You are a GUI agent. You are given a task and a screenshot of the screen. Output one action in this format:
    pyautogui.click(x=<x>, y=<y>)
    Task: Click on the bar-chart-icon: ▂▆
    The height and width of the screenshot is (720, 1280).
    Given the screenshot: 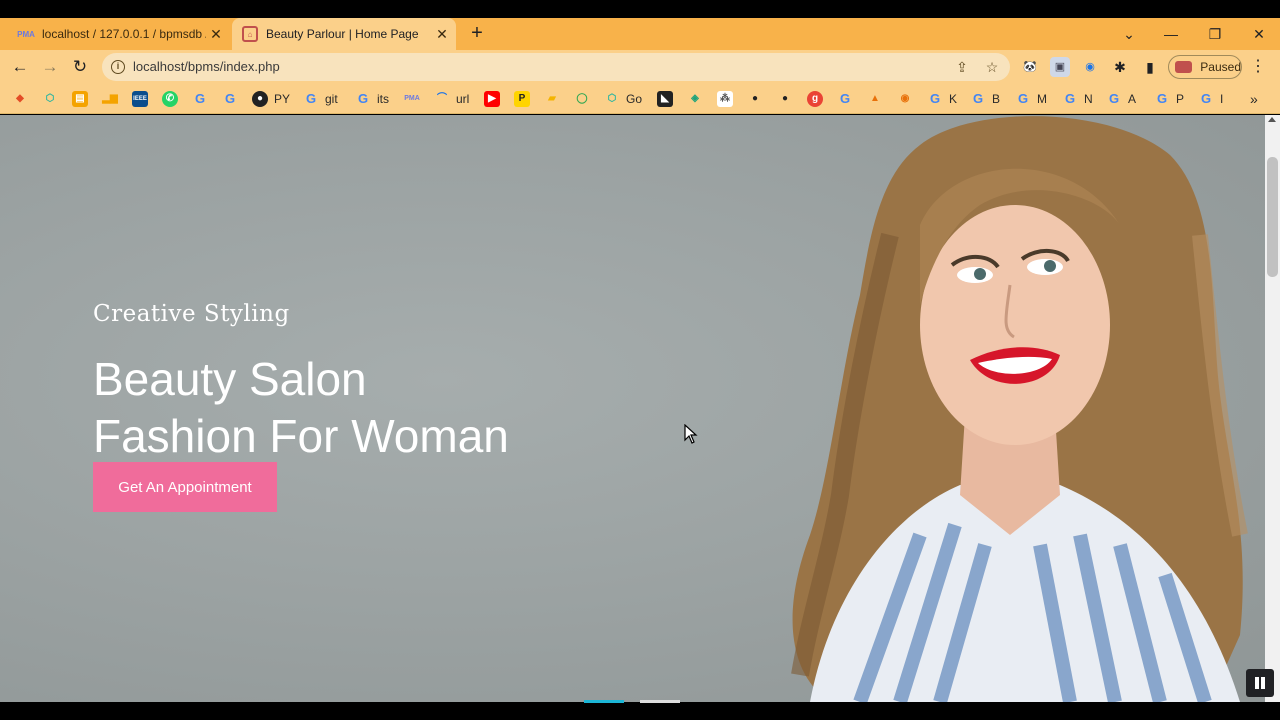 What is the action you would take?
    pyautogui.click(x=110, y=98)
    